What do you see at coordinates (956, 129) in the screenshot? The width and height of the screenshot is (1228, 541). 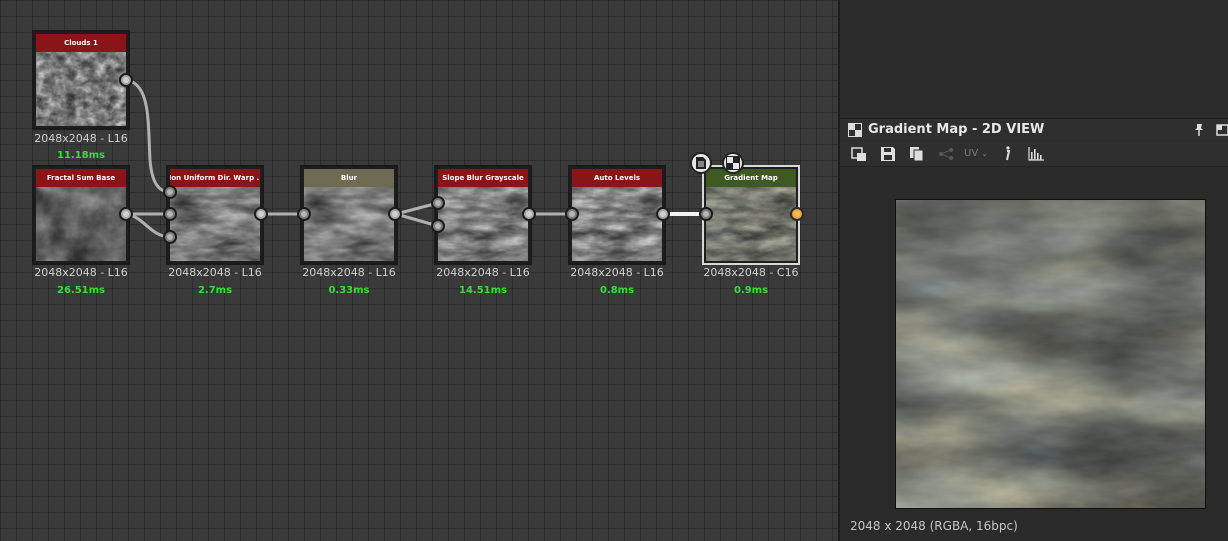 I see `panel-title: Gradient Map - 2D VIEW` at bounding box center [956, 129].